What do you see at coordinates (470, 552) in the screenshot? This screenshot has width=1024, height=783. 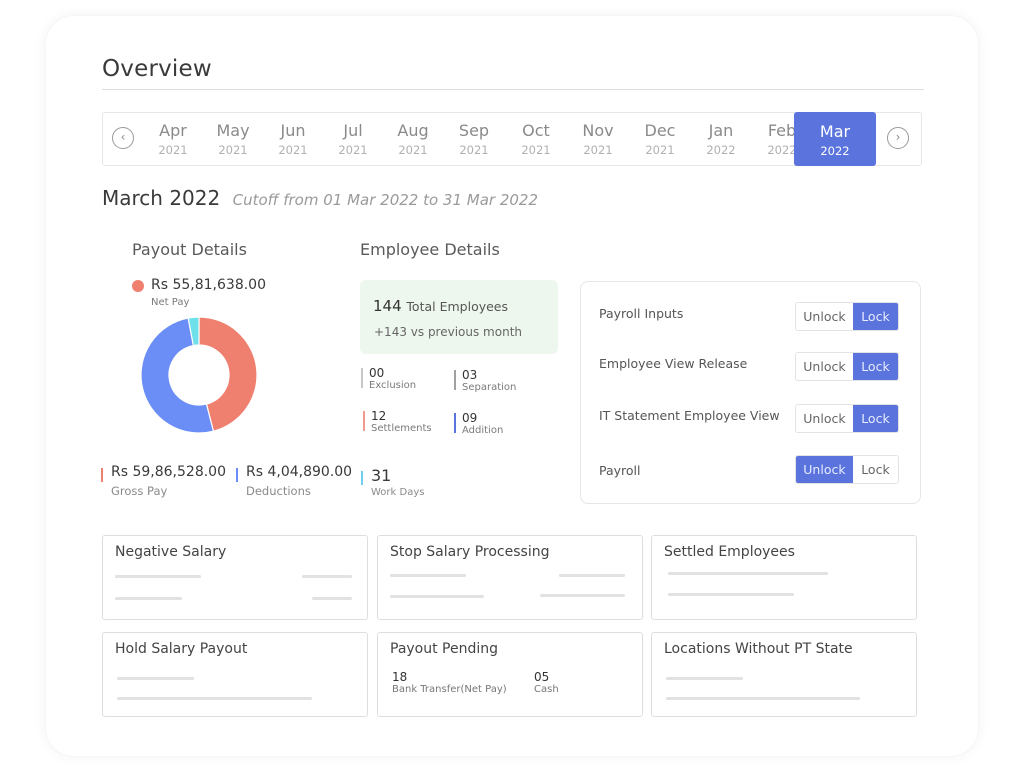 I see `card-title: Stop Salary Processing` at bounding box center [470, 552].